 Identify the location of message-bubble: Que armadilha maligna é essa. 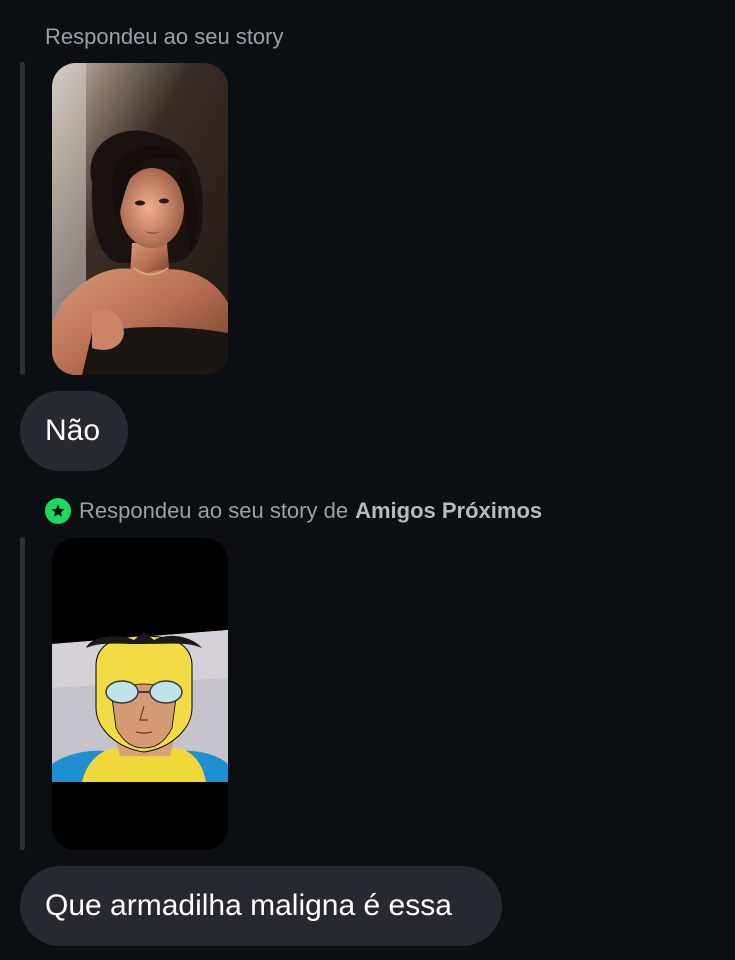
(261, 906).